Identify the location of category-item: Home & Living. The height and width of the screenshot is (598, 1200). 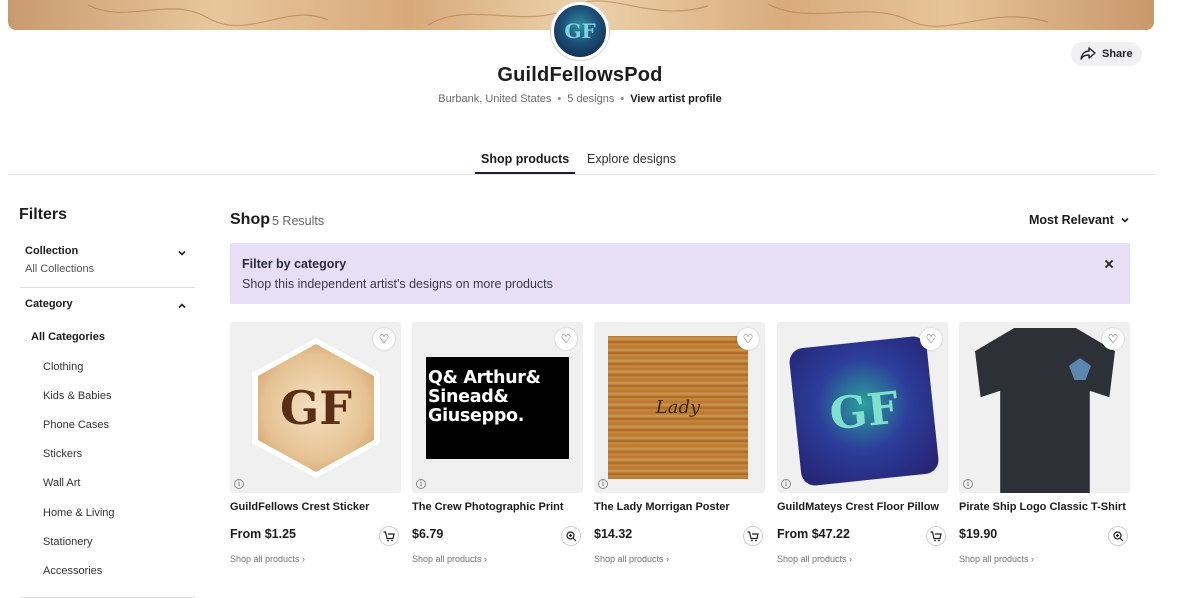
(79, 513).